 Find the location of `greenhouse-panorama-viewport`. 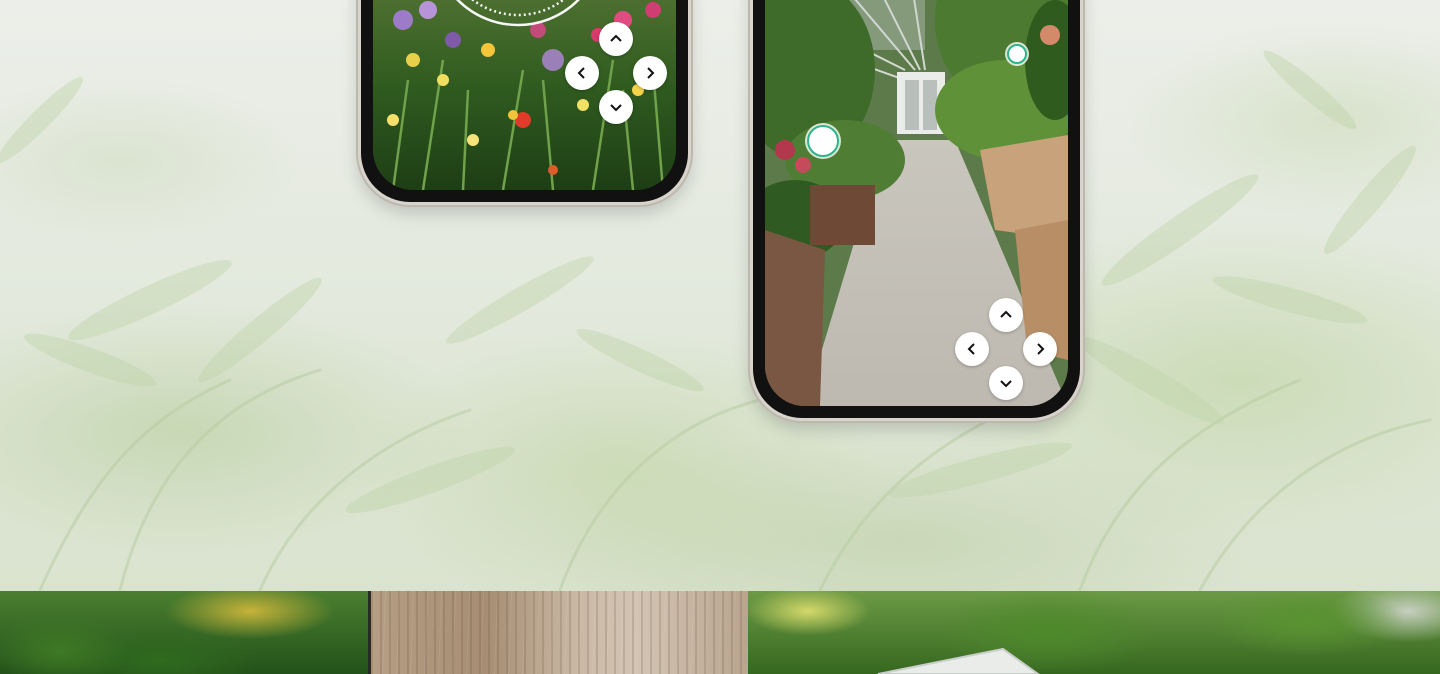

greenhouse-panorama-viewport is located at coordinates (916, 203).